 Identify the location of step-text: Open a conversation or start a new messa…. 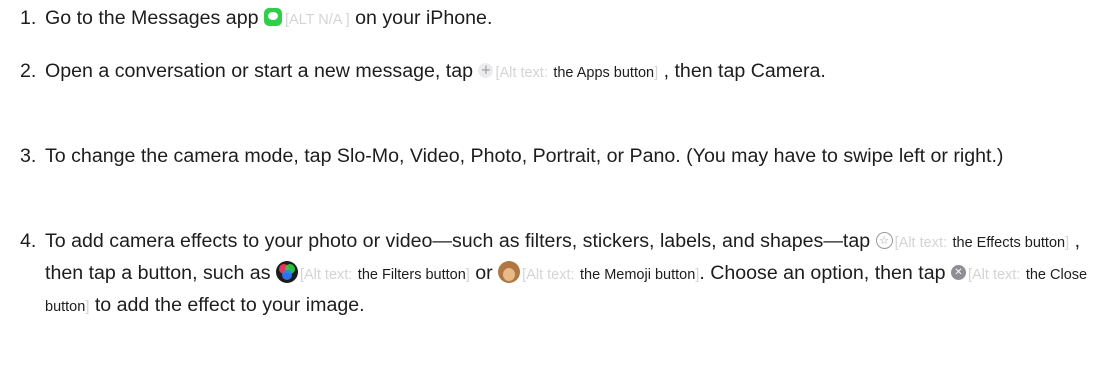
(435, 71).